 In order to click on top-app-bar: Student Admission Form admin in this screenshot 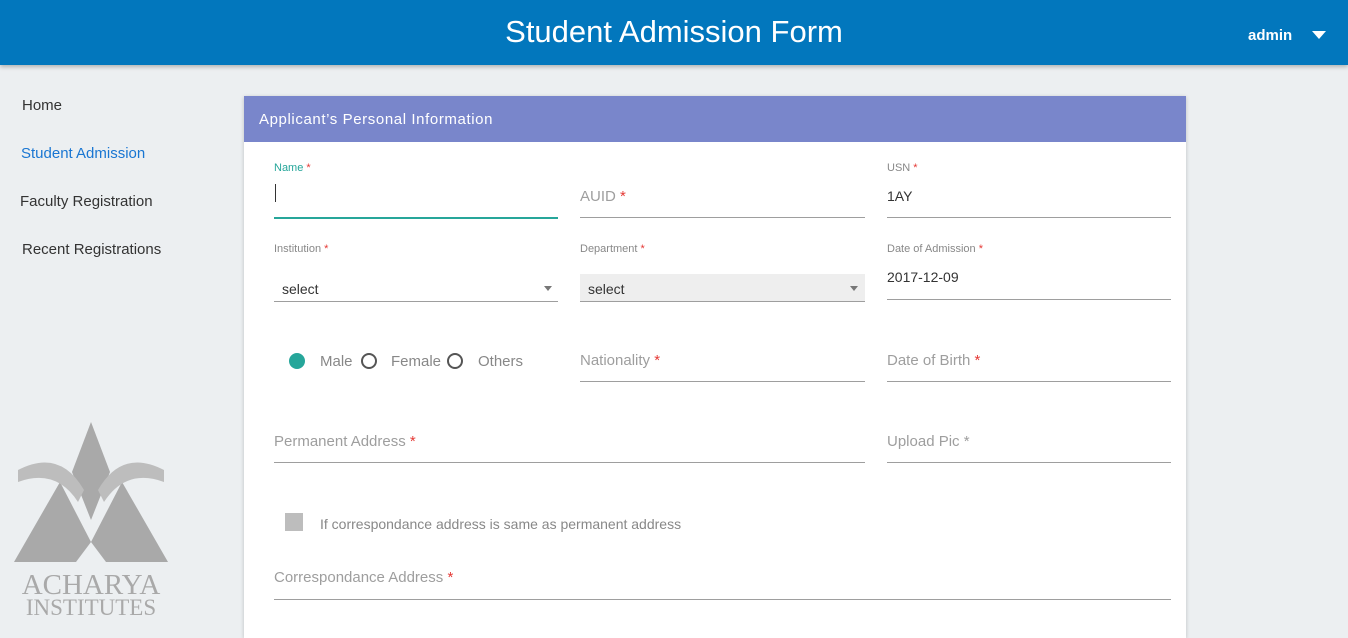, I will do `click(674, 32)`.